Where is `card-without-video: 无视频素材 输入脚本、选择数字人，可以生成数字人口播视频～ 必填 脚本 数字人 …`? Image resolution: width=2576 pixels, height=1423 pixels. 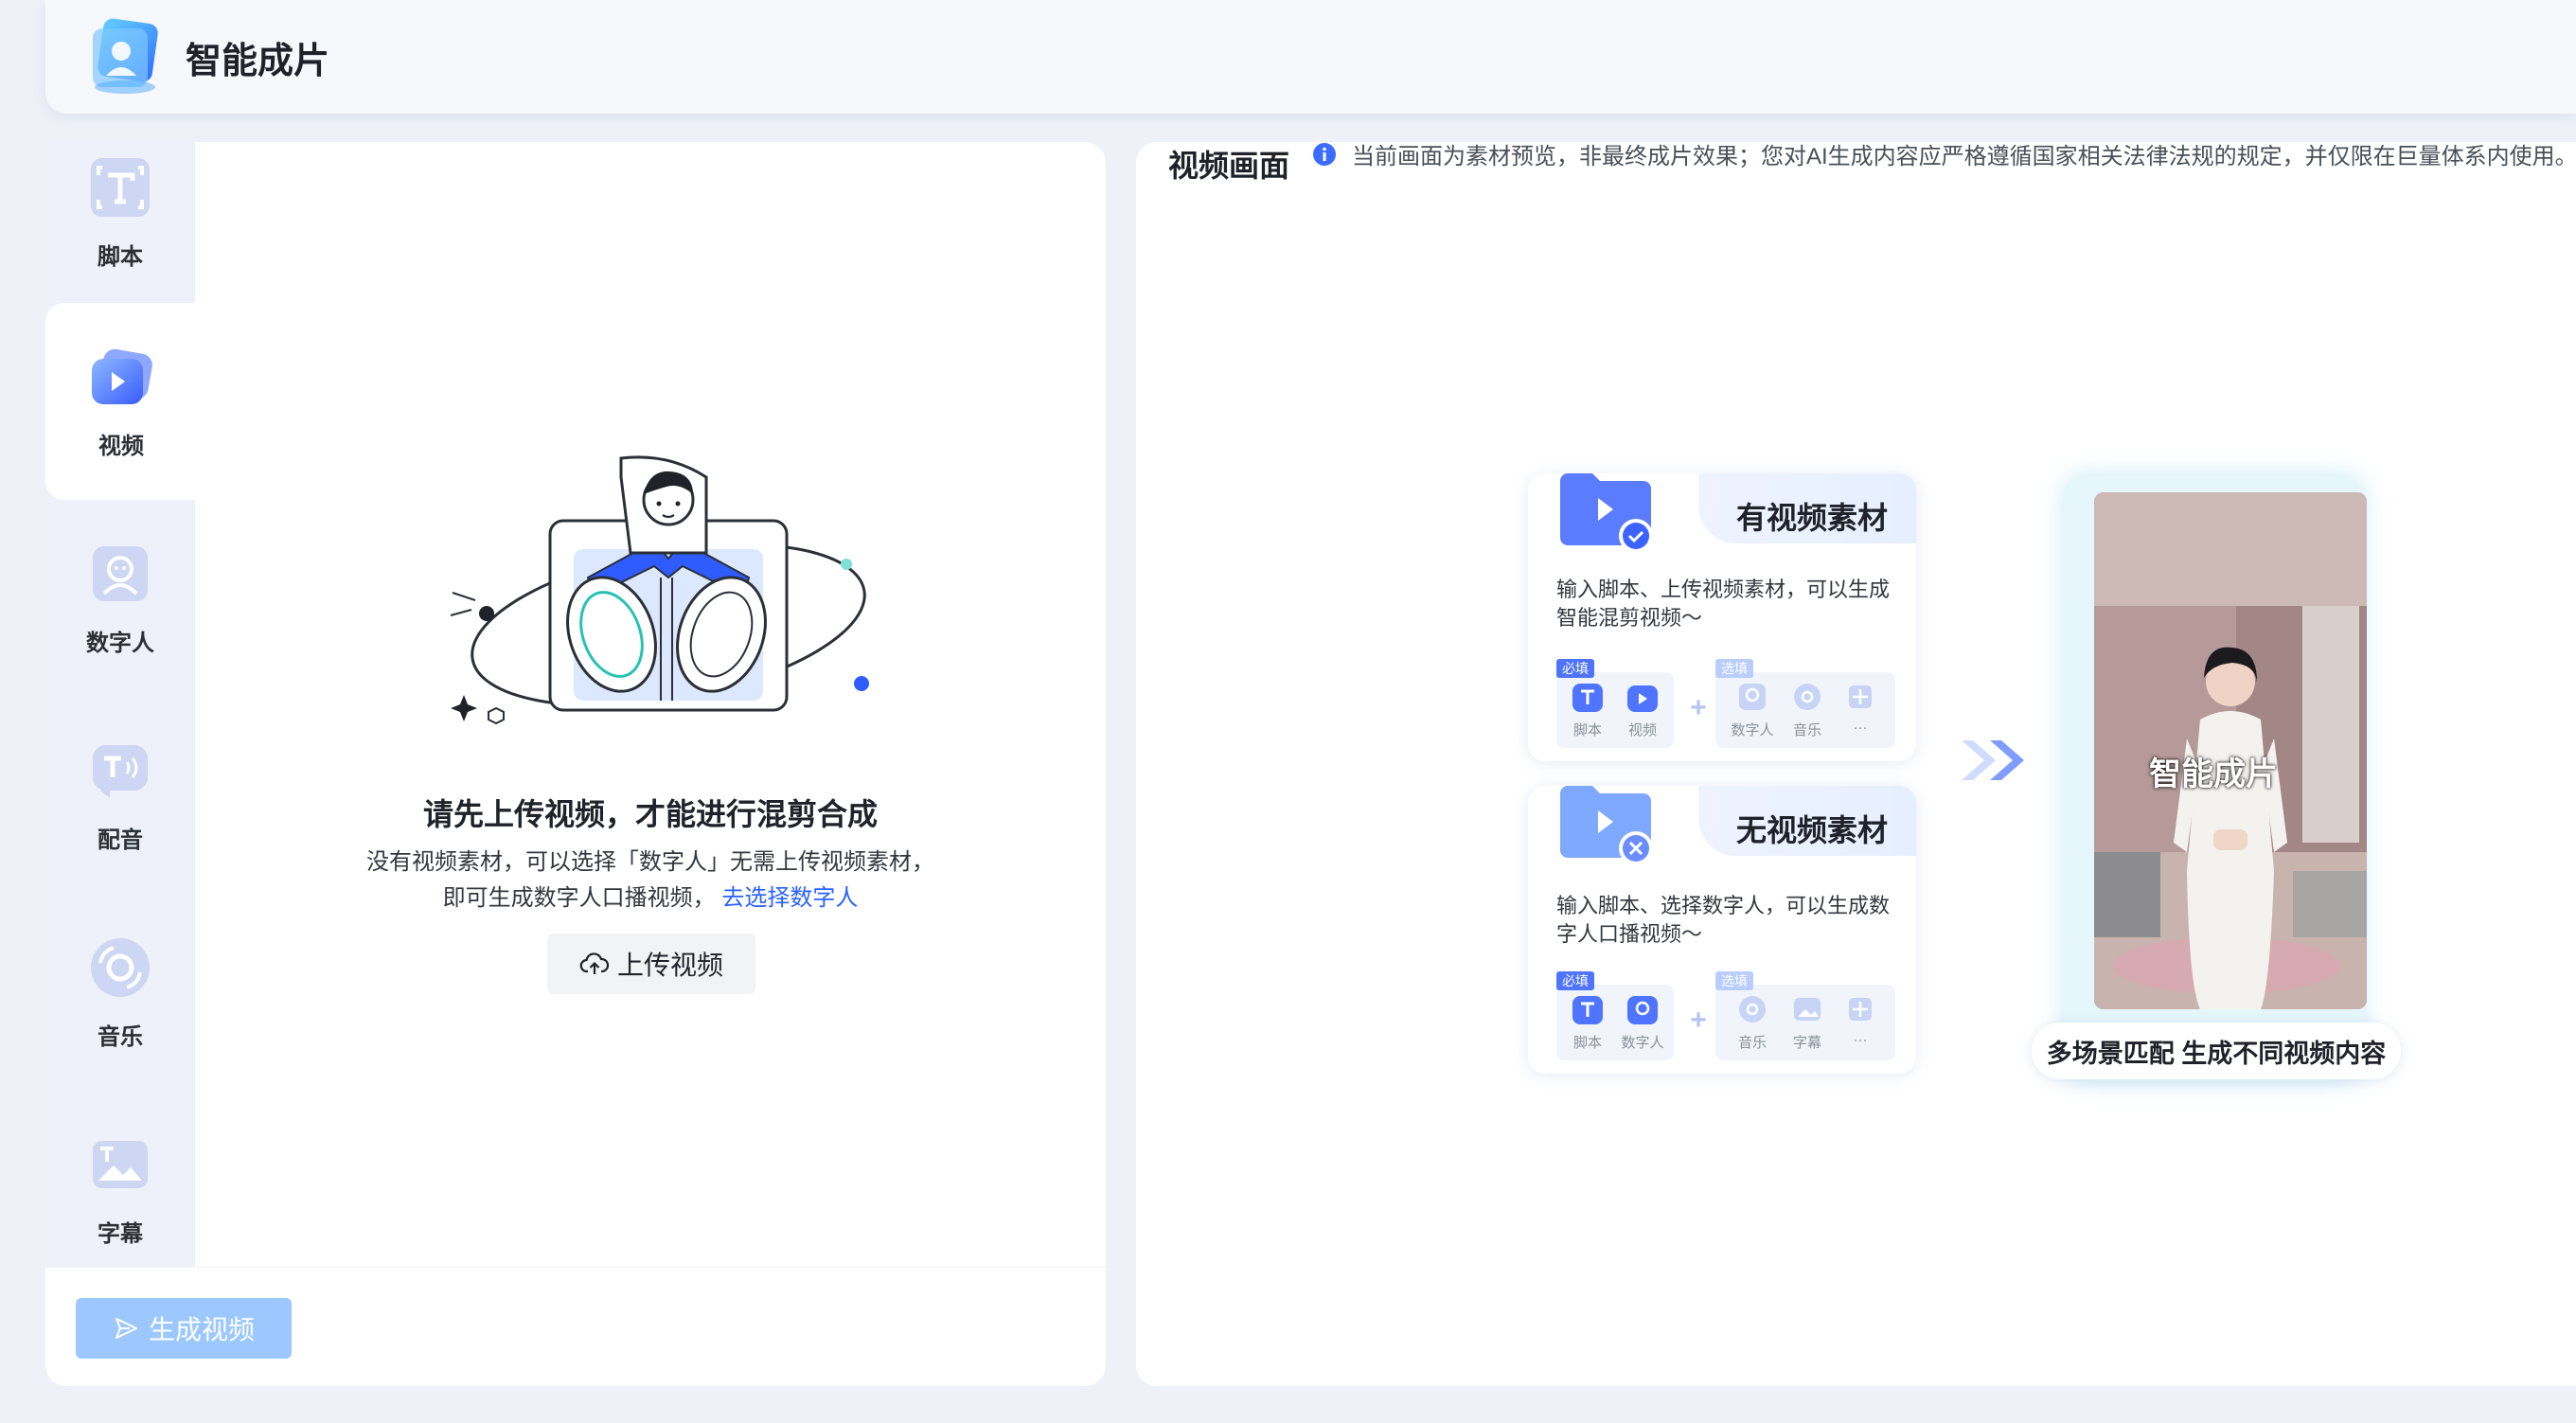
card-without-video: 无视频素材 输入脚本、选择数字人，可以生成数字人口播视频～ 必填 脚本 数字人 … is located at coordinates (1722, 930).